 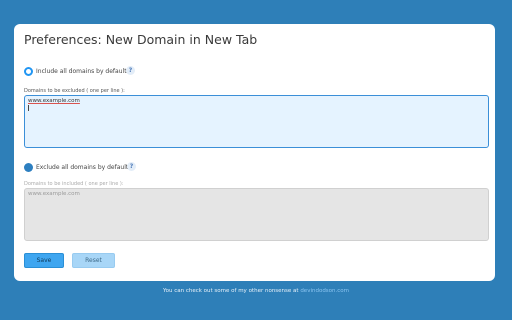 What do you see at coordinates (54, 194) in the screenshot?
I see `included-domains-placeholder: www.example.com` at bounding box center [54, 194].